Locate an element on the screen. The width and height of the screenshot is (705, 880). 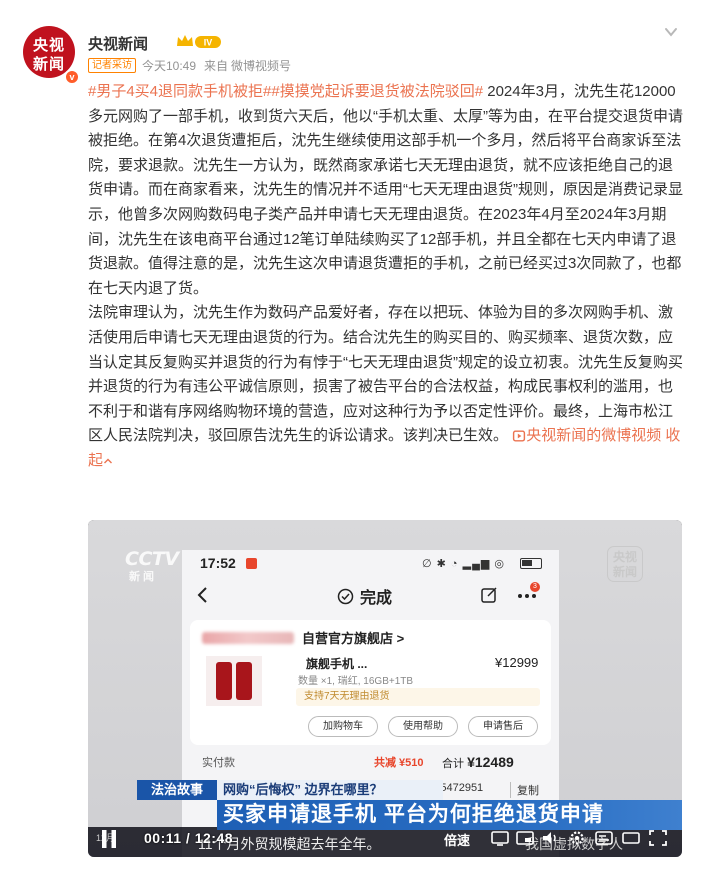
status-clock: 17:52 is located at coordinates (218, 563).